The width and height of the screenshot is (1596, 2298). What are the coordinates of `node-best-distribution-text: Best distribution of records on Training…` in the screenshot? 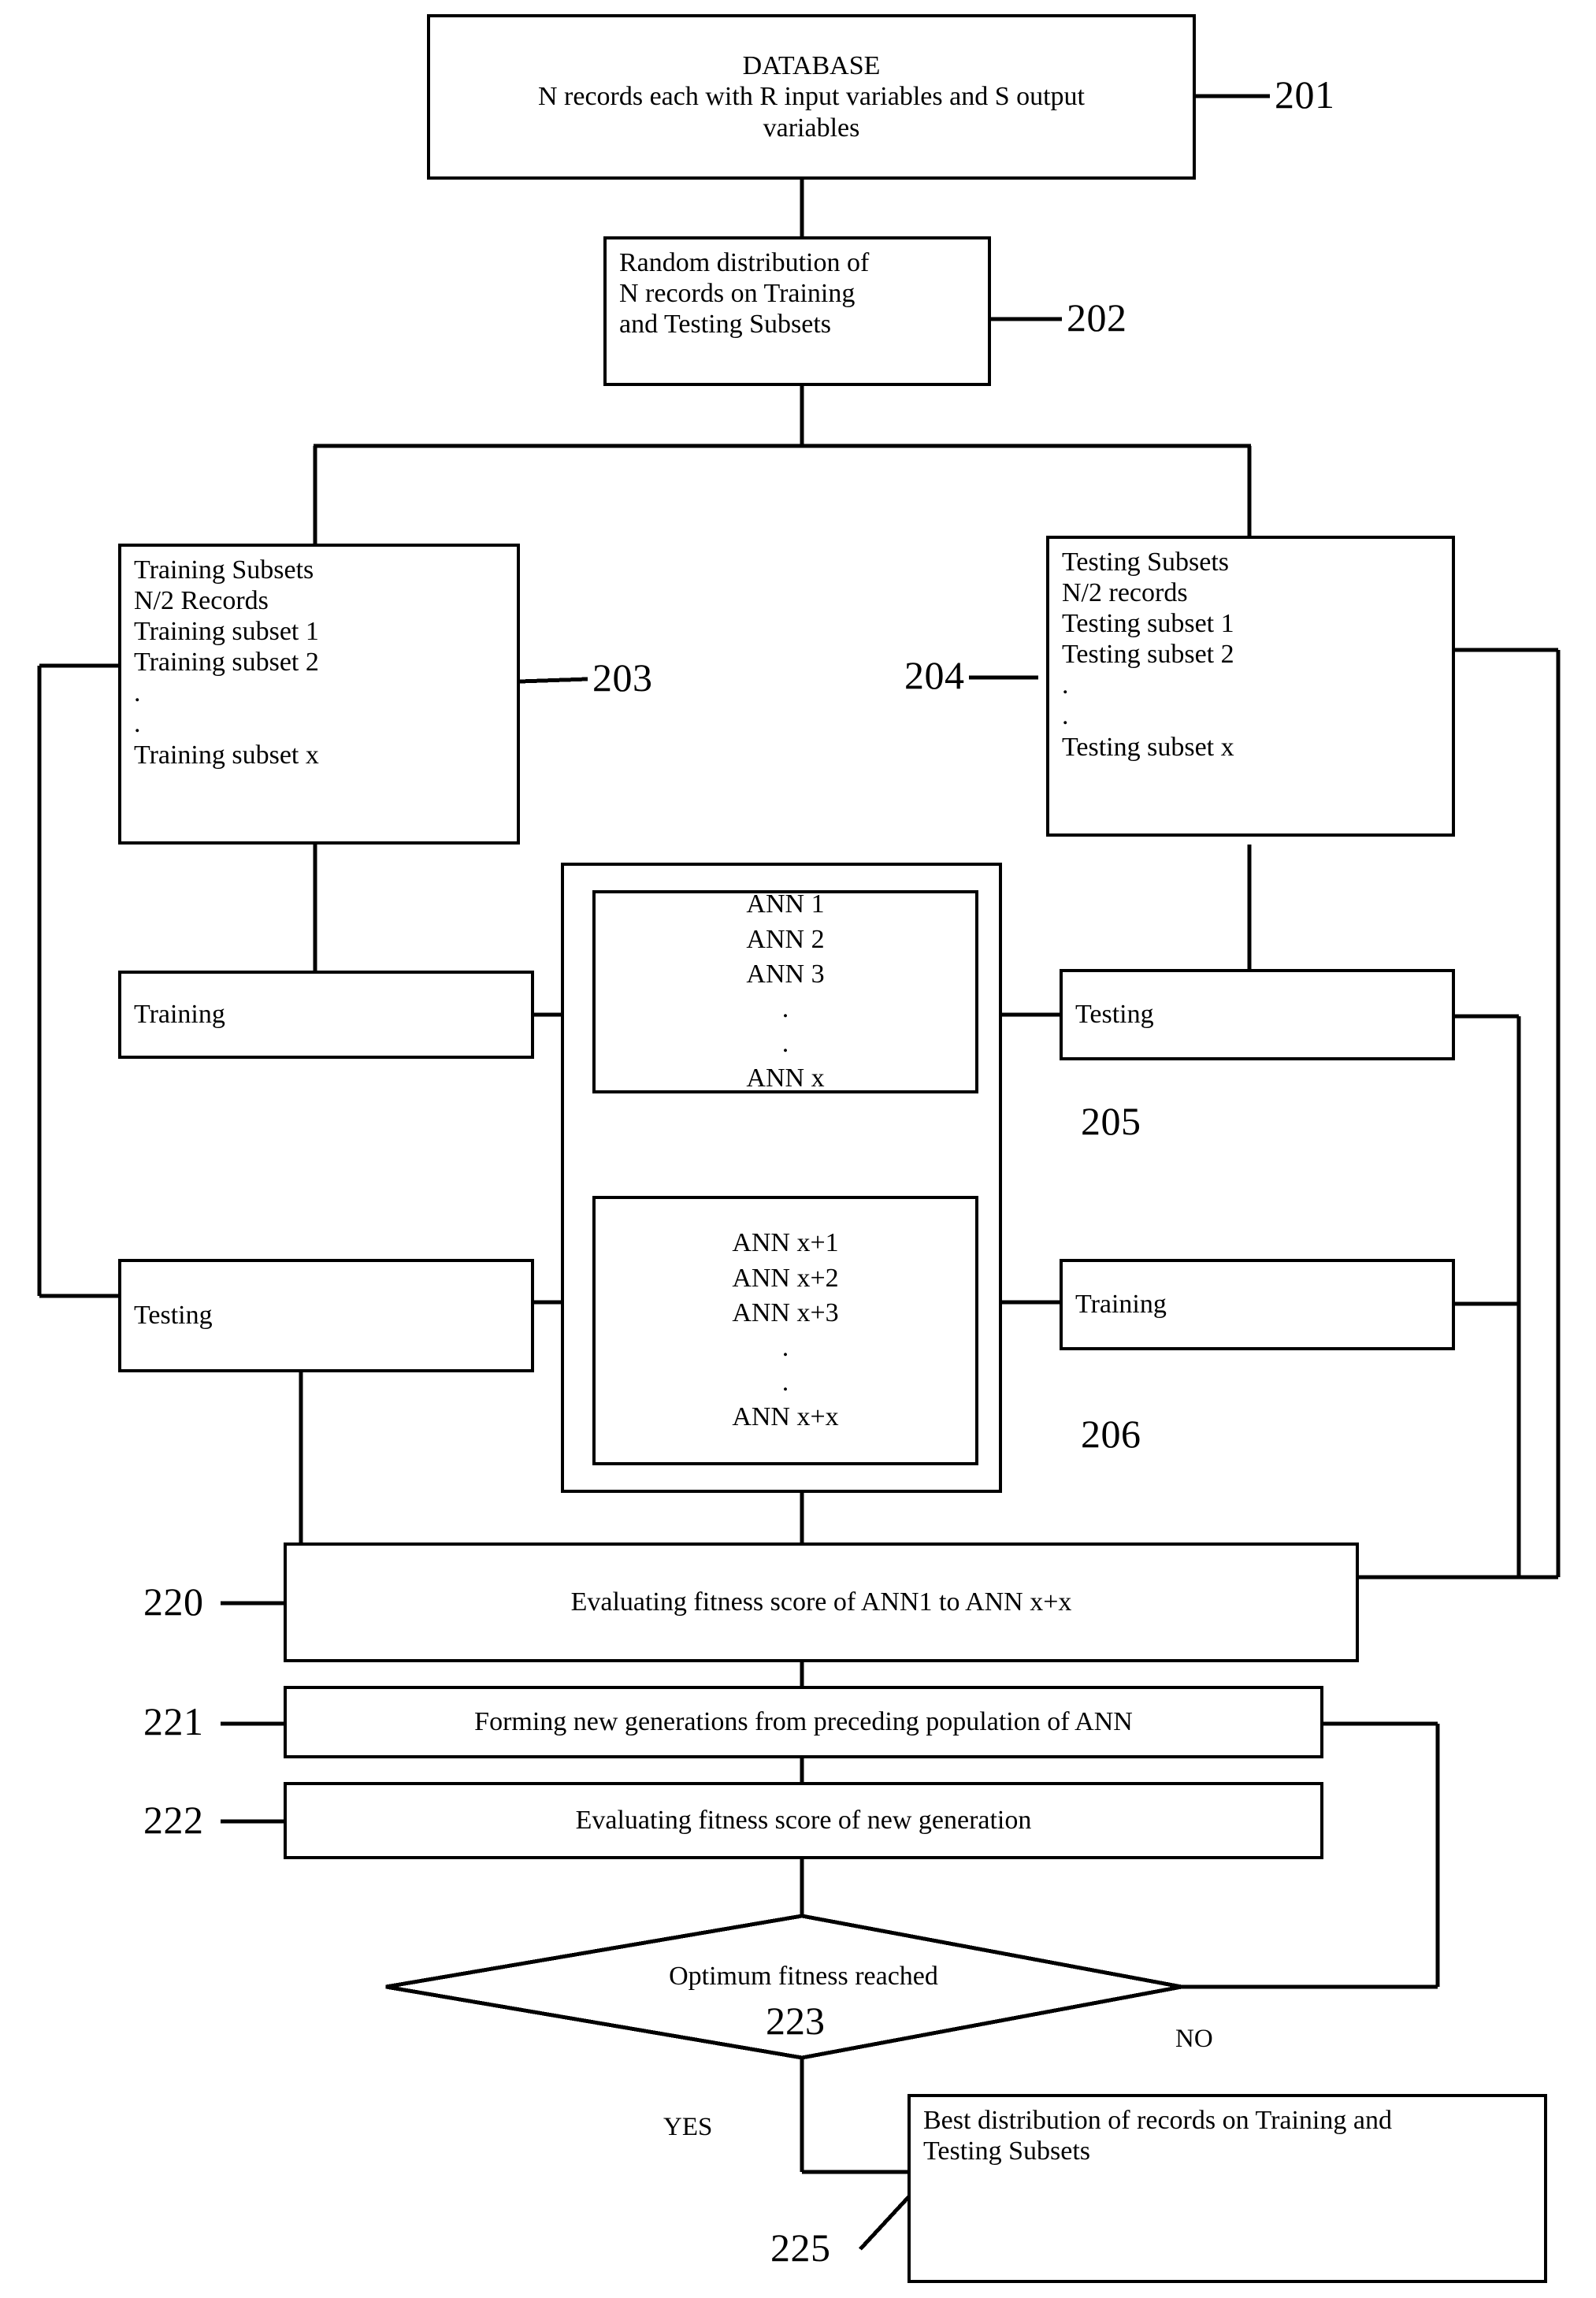 It's located at (1157, 2135).